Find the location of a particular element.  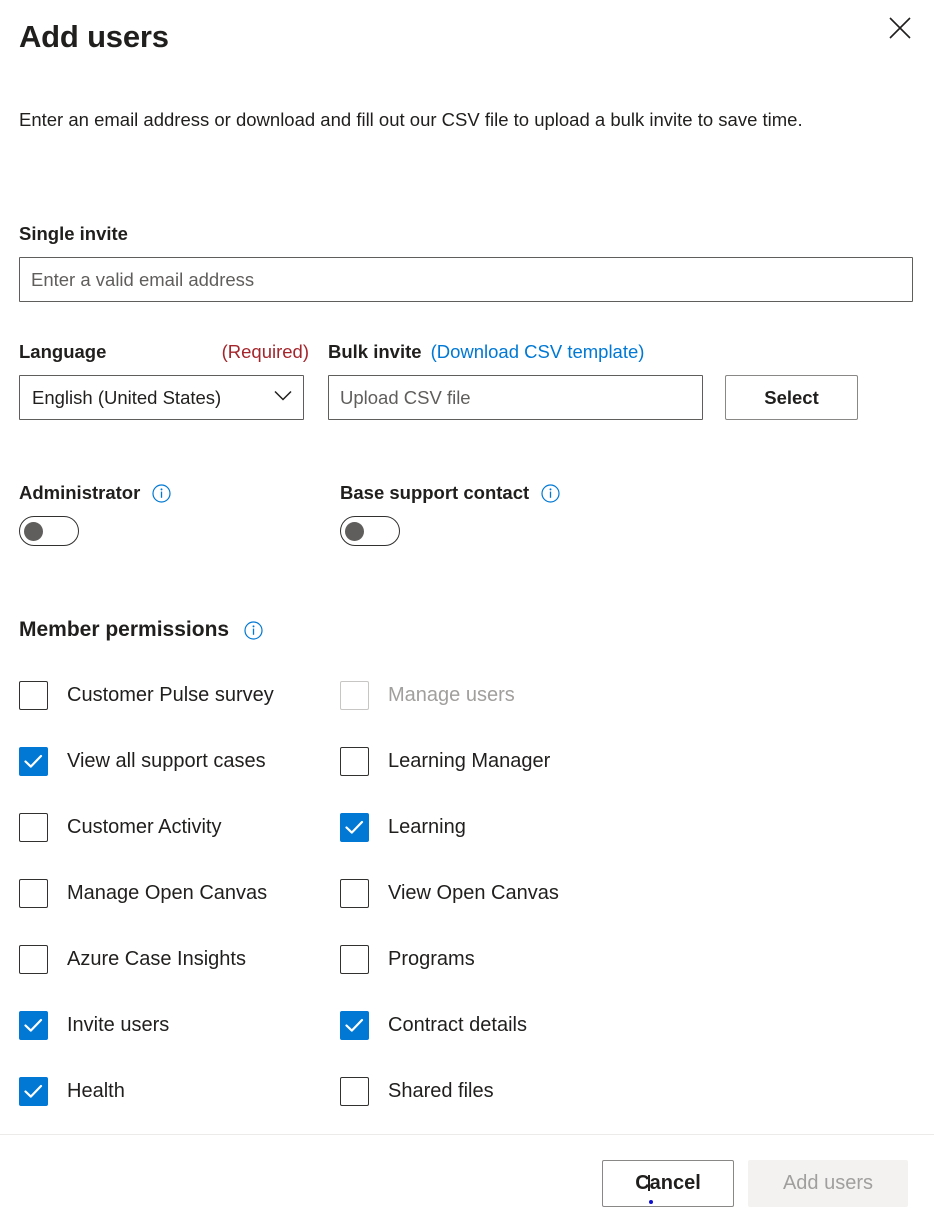

permission-label: Contract details is located at coordinates (457, 1025).